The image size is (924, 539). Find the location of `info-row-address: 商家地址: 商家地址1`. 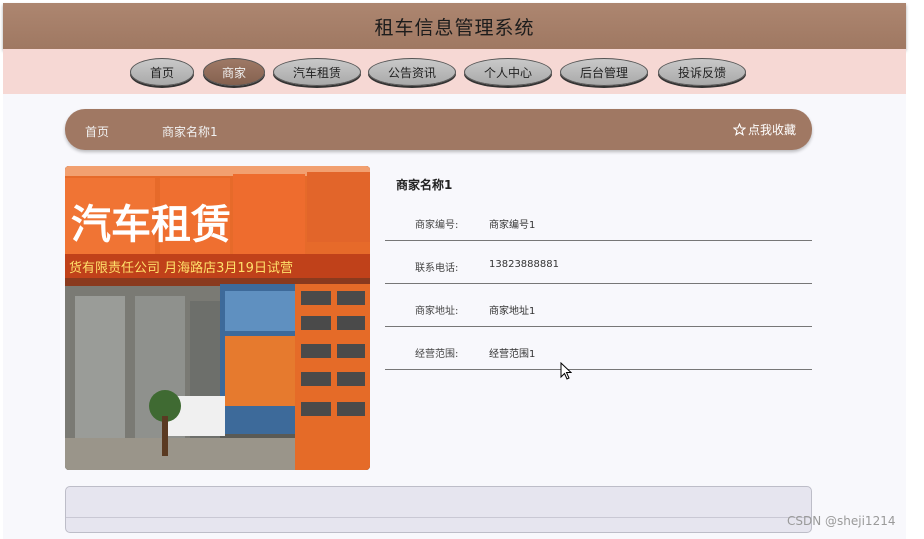

info-row-address: 商家地址: 商家地址1 is located at coordinates (598, 305).